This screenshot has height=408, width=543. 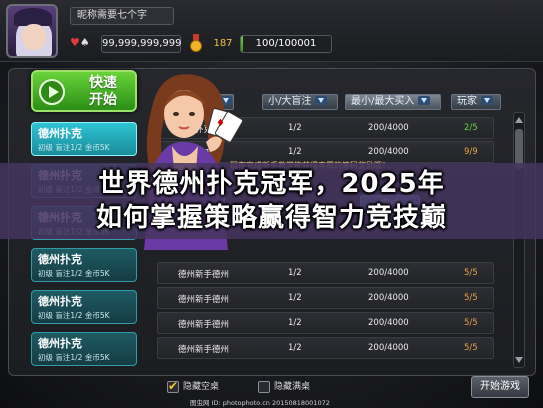 I want to click on col-header-buyin: 最小/最大买入, so click(x=393, y=102).